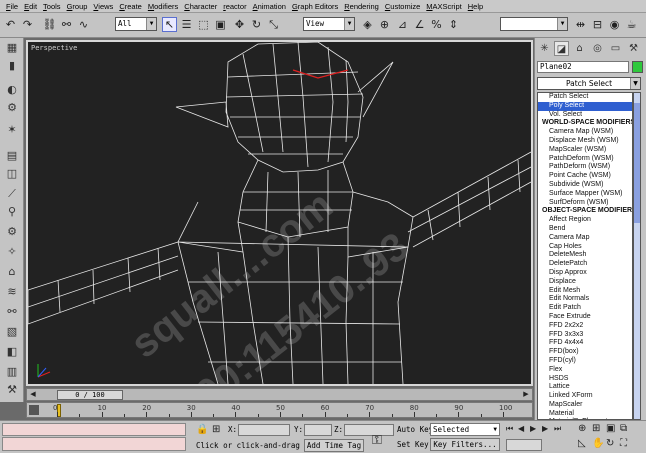 Image resolution: width=646 pixels, height=453 pixels. What do you see at coordinates (200, 6) in the screenshot?
I see `menu-character: Character` at bounding box center [200, 6].